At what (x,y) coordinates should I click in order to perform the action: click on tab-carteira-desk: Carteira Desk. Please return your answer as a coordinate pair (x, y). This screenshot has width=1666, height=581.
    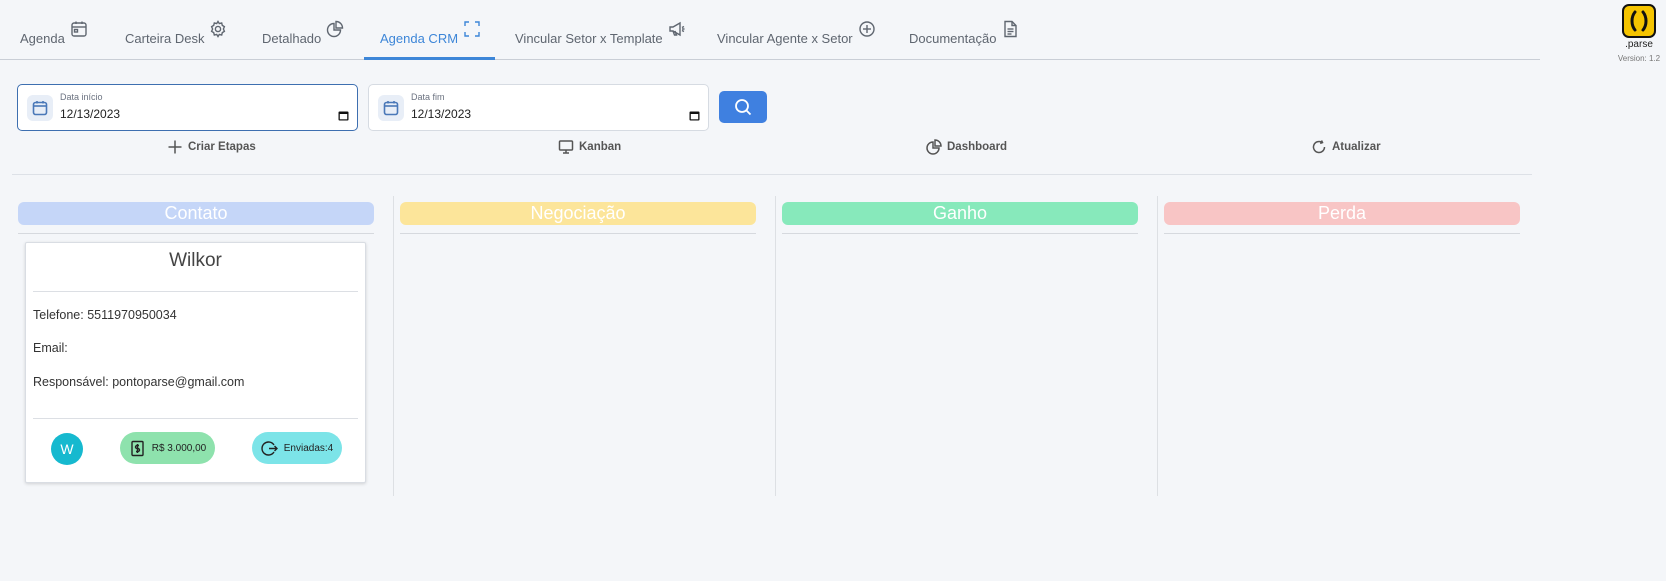
    Looking at the image, I should click on (176, 40).